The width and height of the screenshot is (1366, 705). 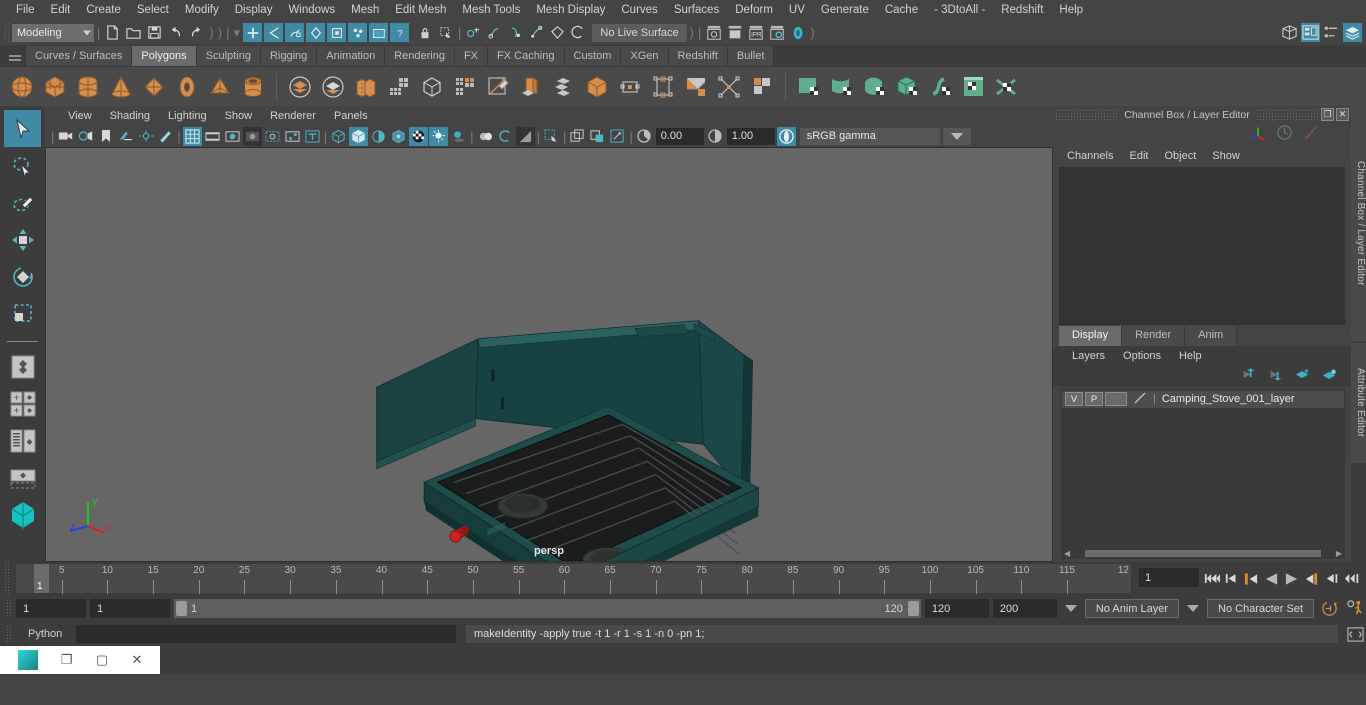 I want to click on gamma-field: 1.00, so click(x=750, y=136).